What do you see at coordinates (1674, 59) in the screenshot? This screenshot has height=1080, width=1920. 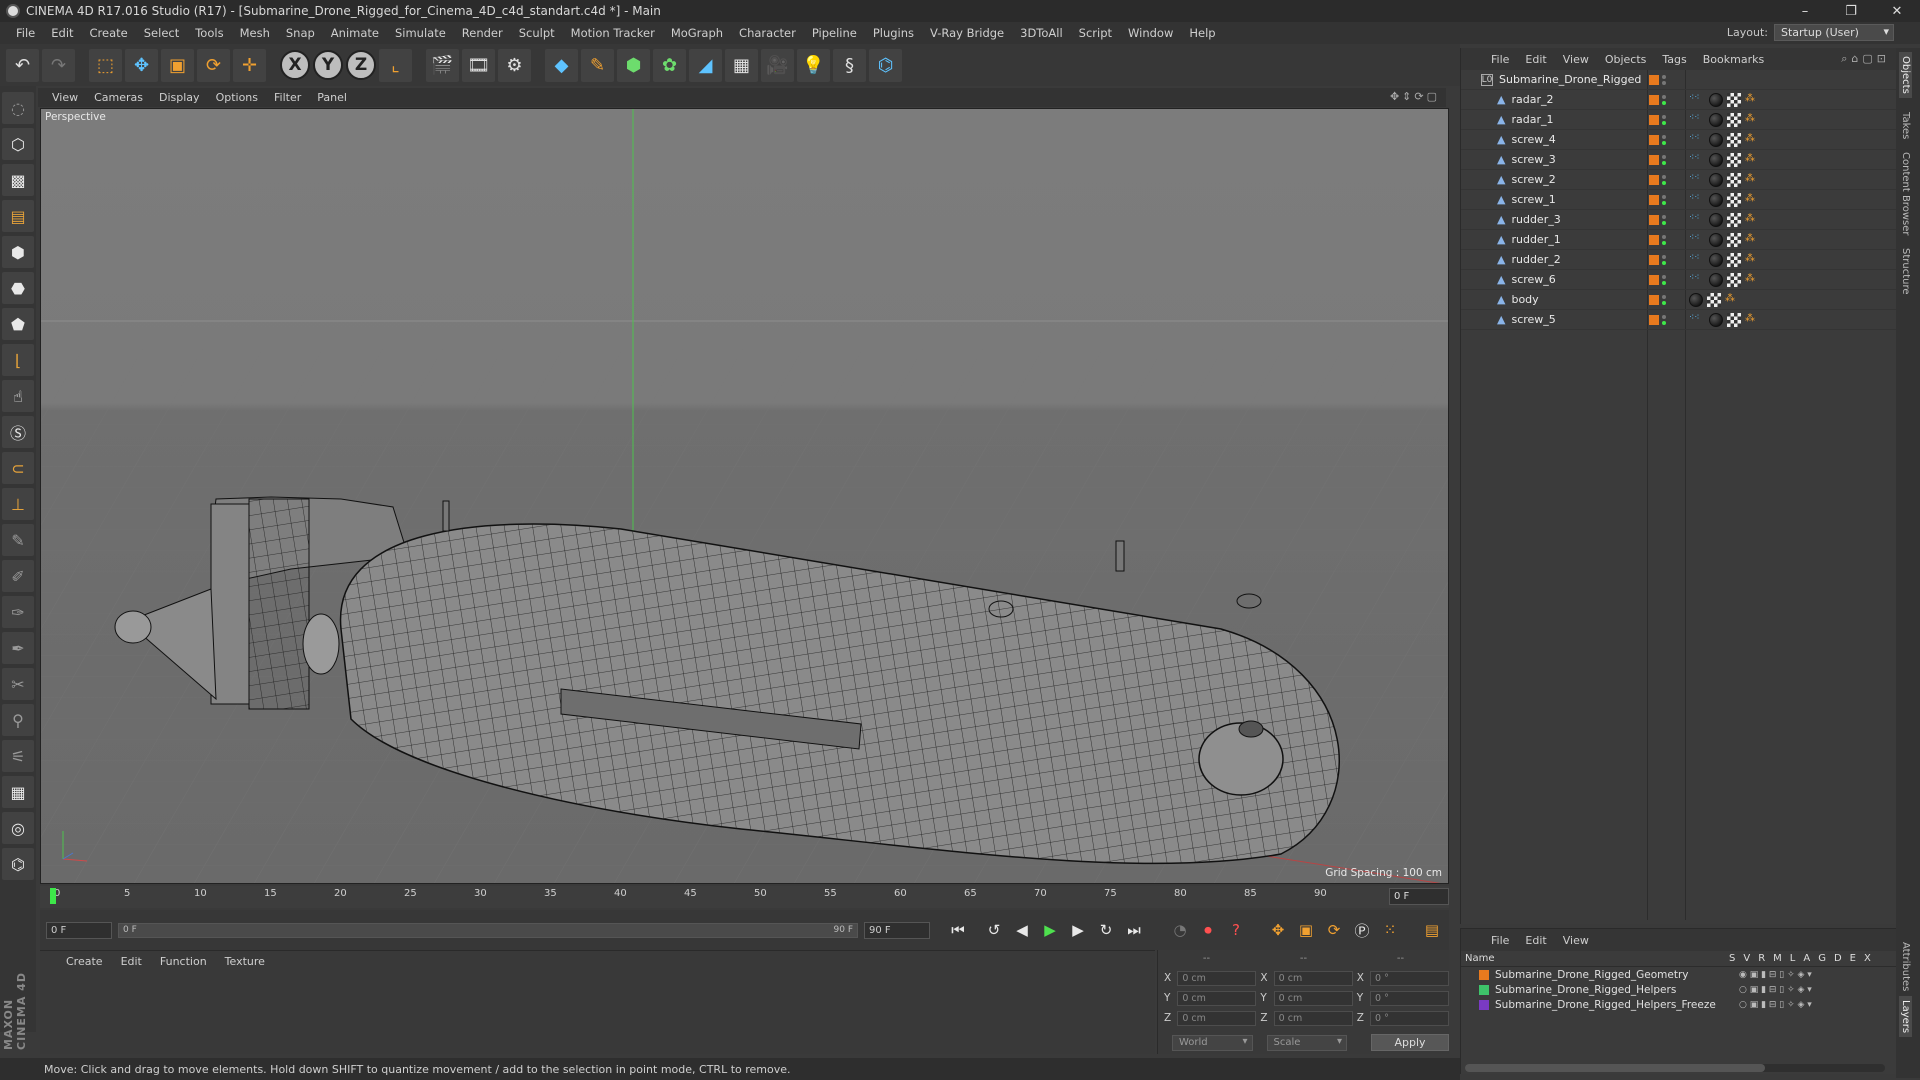 I see `object-menu-tags: Tags` at bounding box center [1674, 59].